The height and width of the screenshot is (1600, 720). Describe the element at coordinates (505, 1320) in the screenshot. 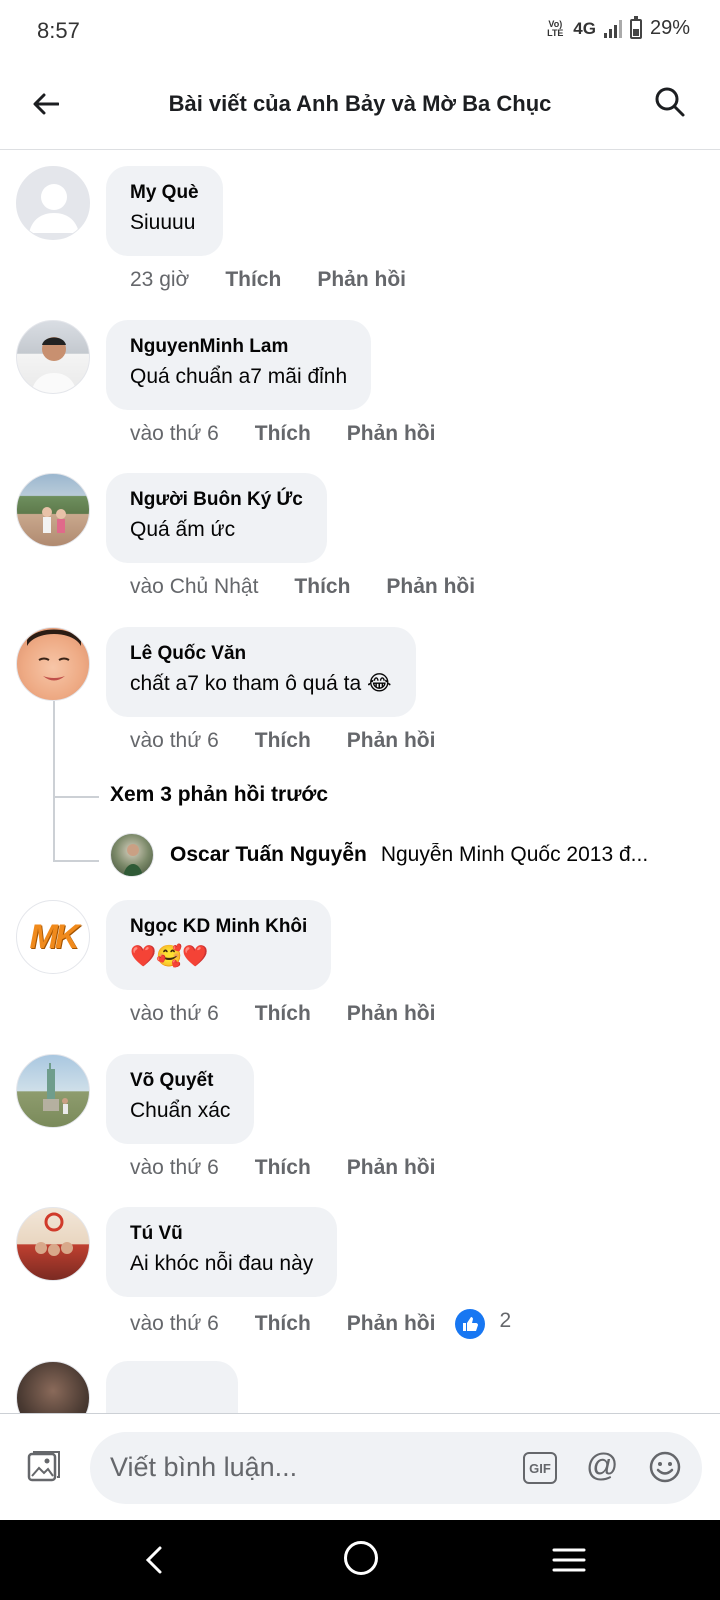

I see `reaction-count: 2` at that location.